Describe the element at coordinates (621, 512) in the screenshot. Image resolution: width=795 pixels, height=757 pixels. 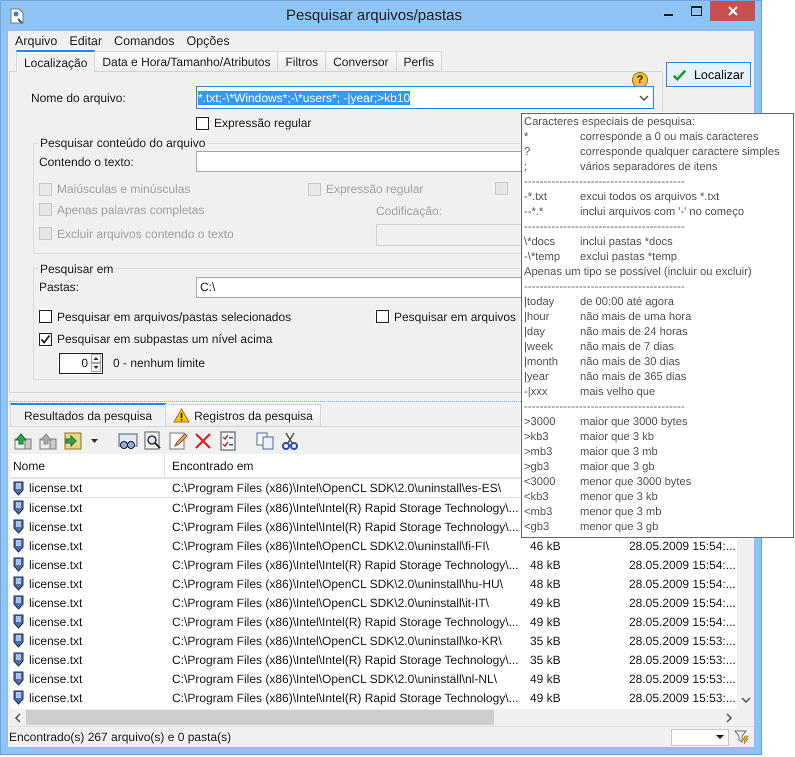
I see `syntax-description: menor que 3 mb` at that location.